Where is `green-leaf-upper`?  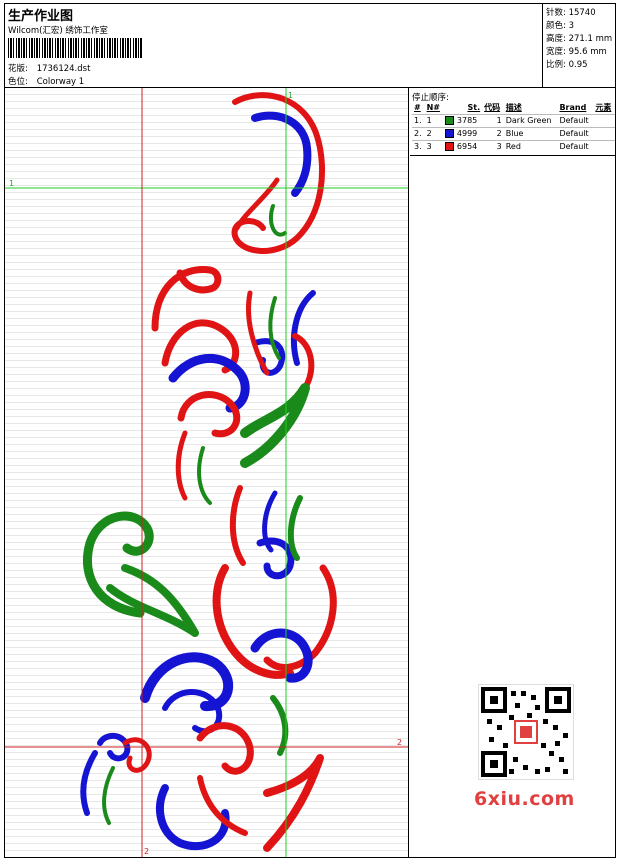 green-leaf-upper is located at coordinates (275, 425).